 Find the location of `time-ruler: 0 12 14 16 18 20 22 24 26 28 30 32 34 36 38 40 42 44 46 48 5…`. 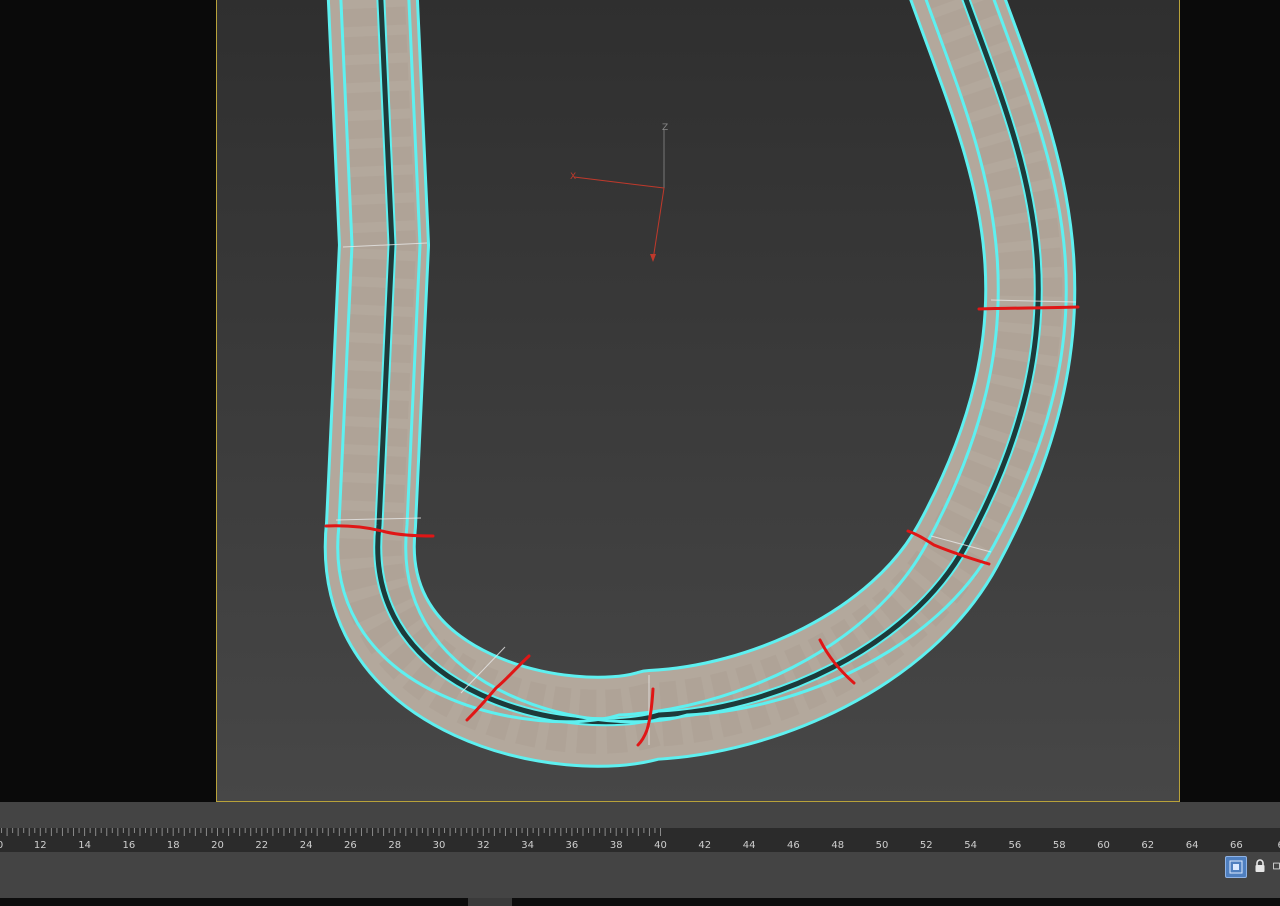

time-ruler: 0 12 14 16 18 20 22 24 26 28 30 32 34 36 38 40 42 44 46 48 5… is located at coordinates (640, 840).